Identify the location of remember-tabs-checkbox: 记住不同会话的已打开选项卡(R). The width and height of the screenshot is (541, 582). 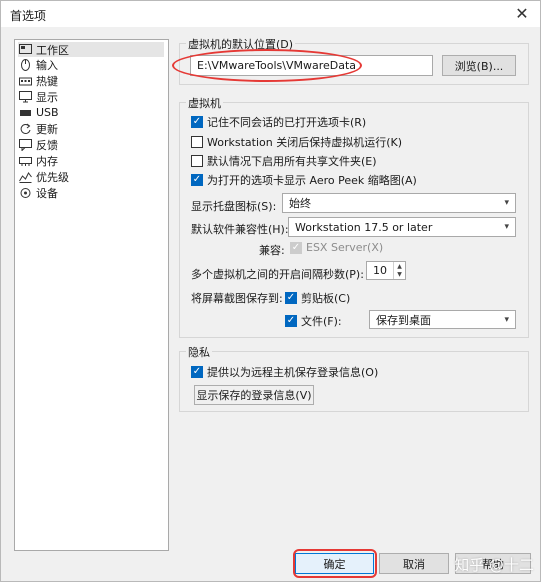
(278, 122).